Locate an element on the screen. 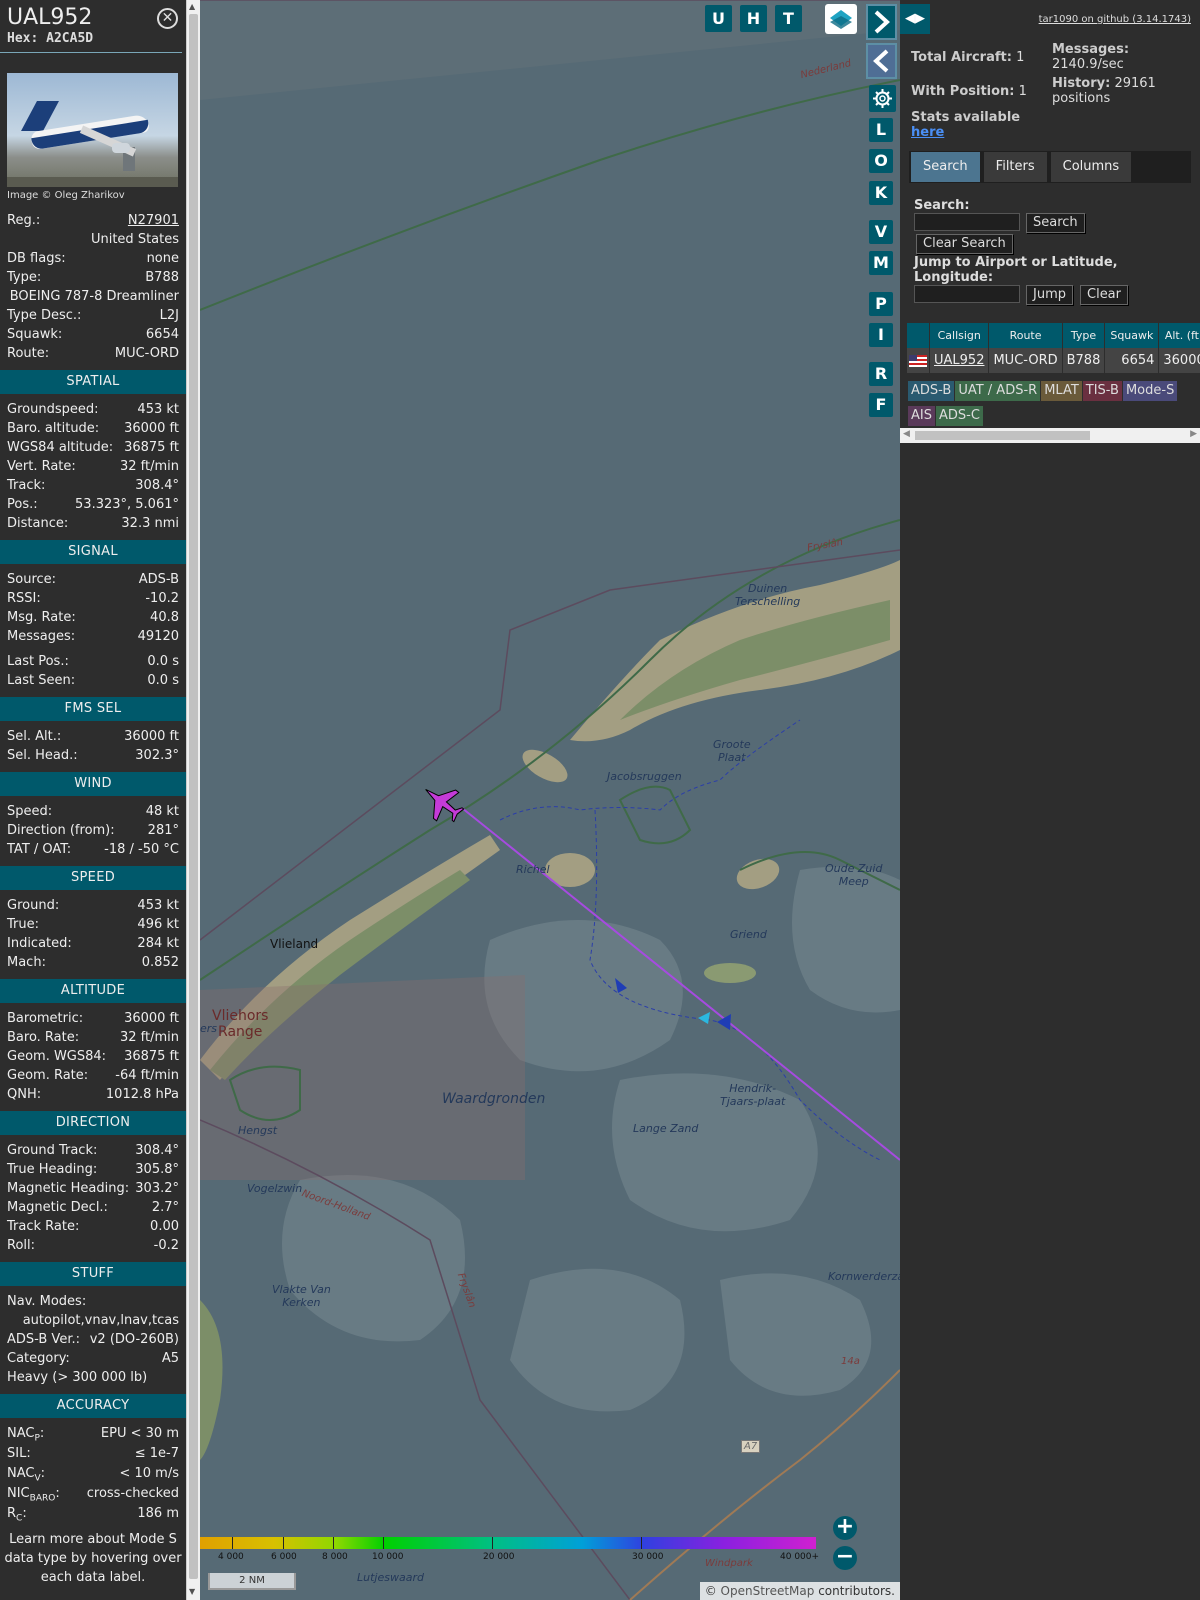 The height and width of the screenshot is (1600, 1200). accuracy-label: RC: is located at coordinates (17, 1514).